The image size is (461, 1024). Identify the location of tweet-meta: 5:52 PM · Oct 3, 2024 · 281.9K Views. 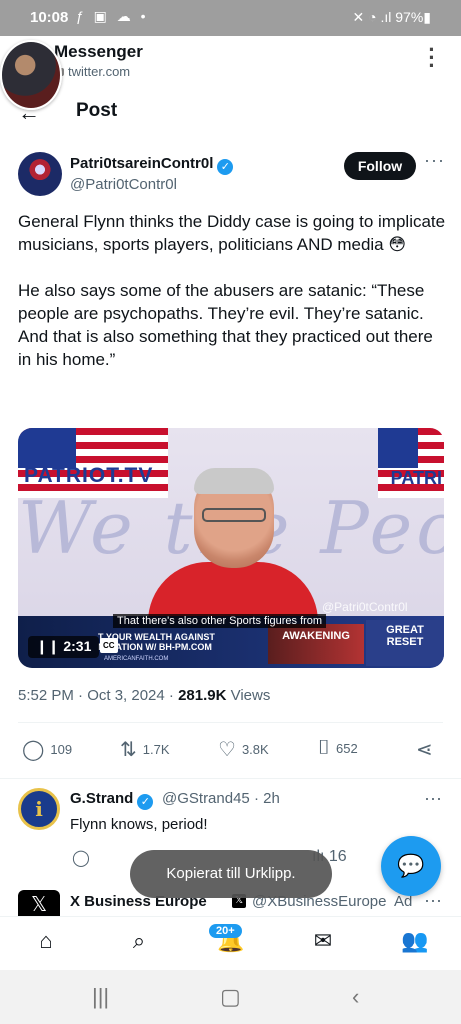
(144, 695).